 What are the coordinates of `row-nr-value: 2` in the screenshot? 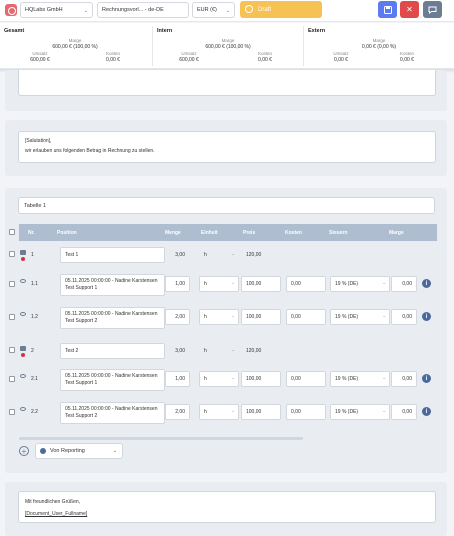 It's located at (32, 351).